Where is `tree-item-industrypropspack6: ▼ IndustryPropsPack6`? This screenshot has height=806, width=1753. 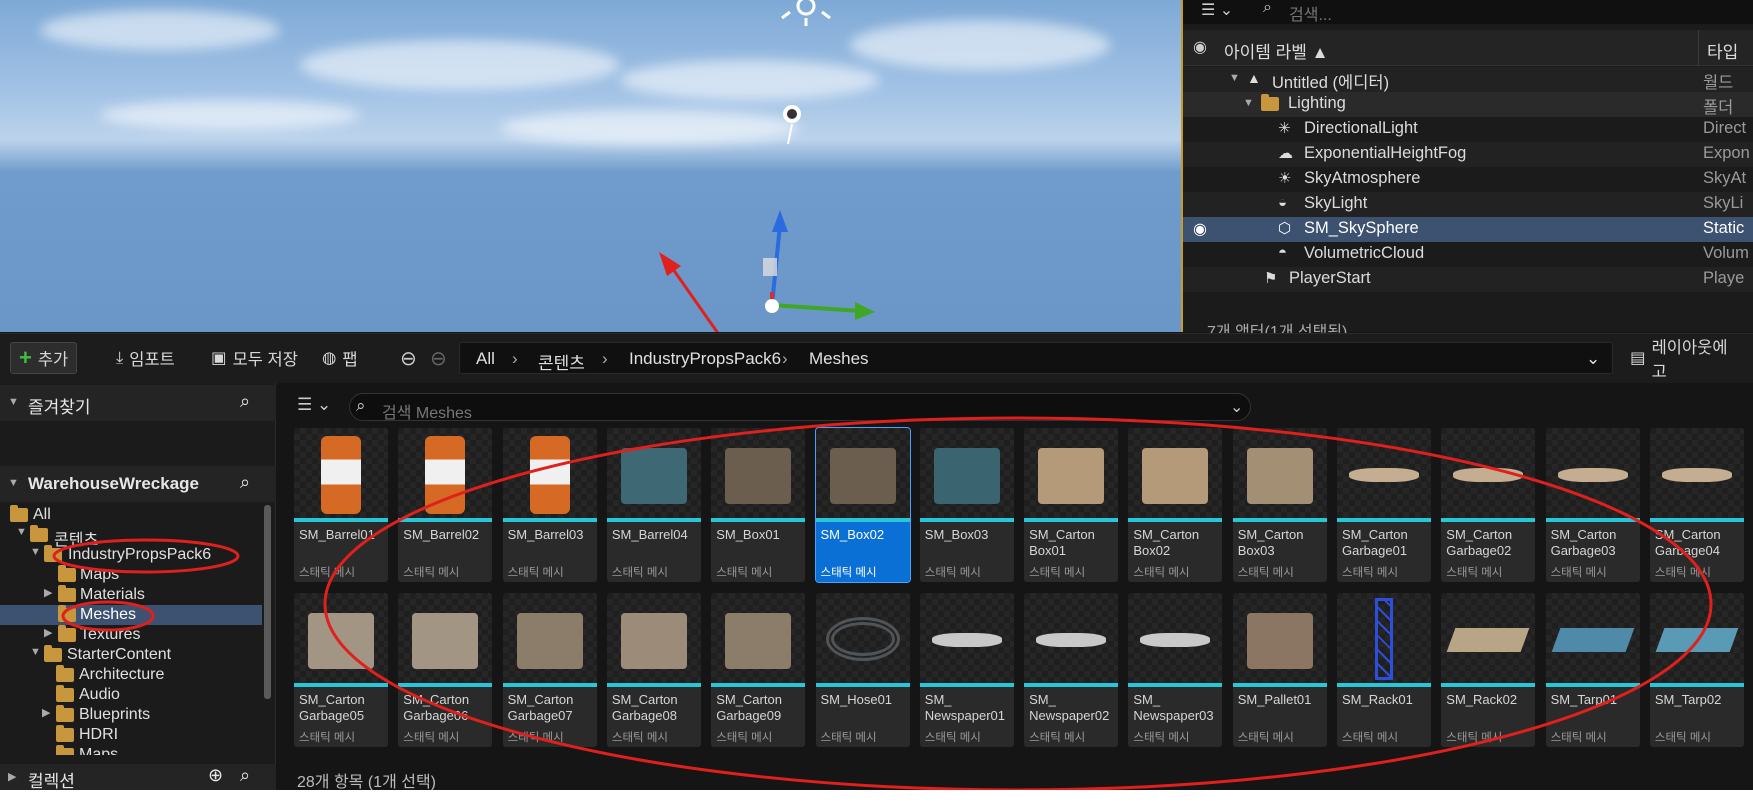
tree-item-industrypropspack6: ▼ IndustryPropsPack6 is located at coordinates (131, 555).